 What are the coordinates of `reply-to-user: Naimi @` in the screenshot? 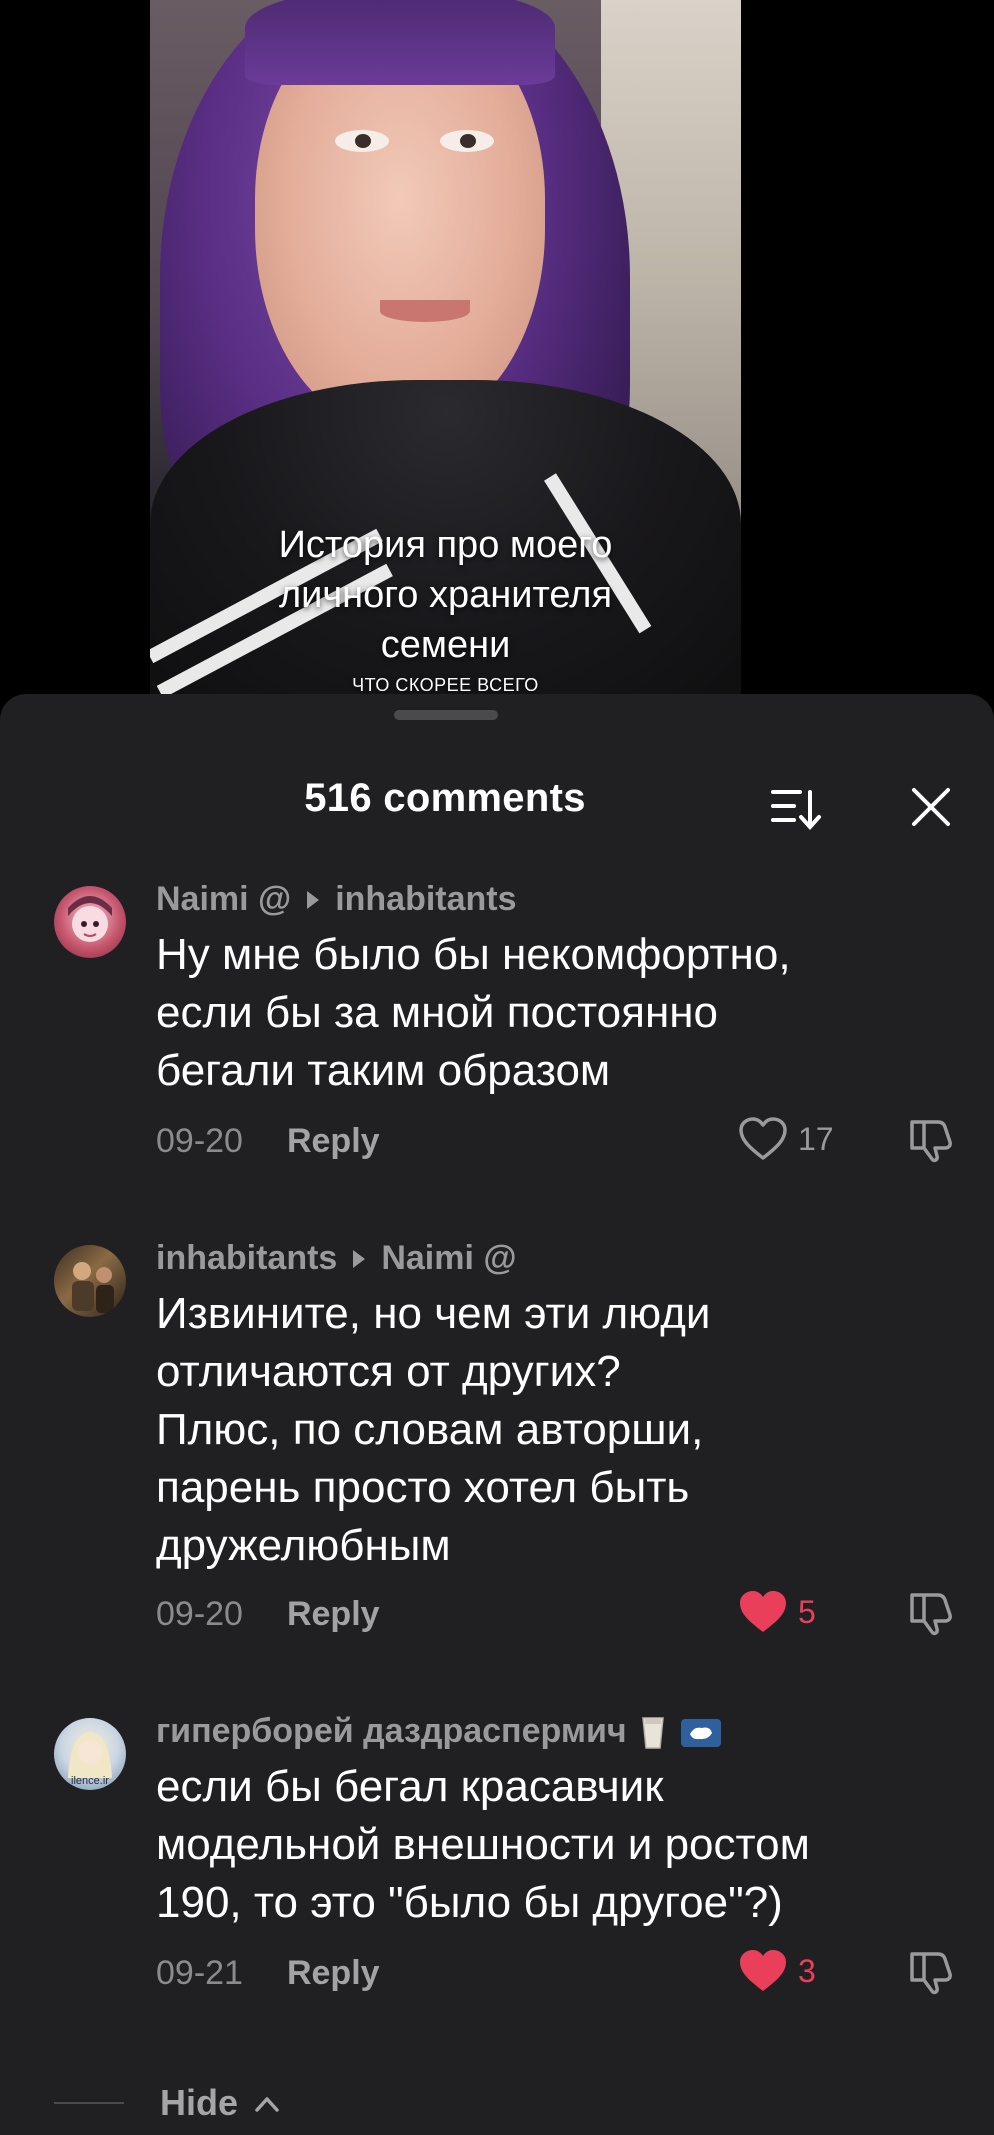 It's located at (448, 1258).